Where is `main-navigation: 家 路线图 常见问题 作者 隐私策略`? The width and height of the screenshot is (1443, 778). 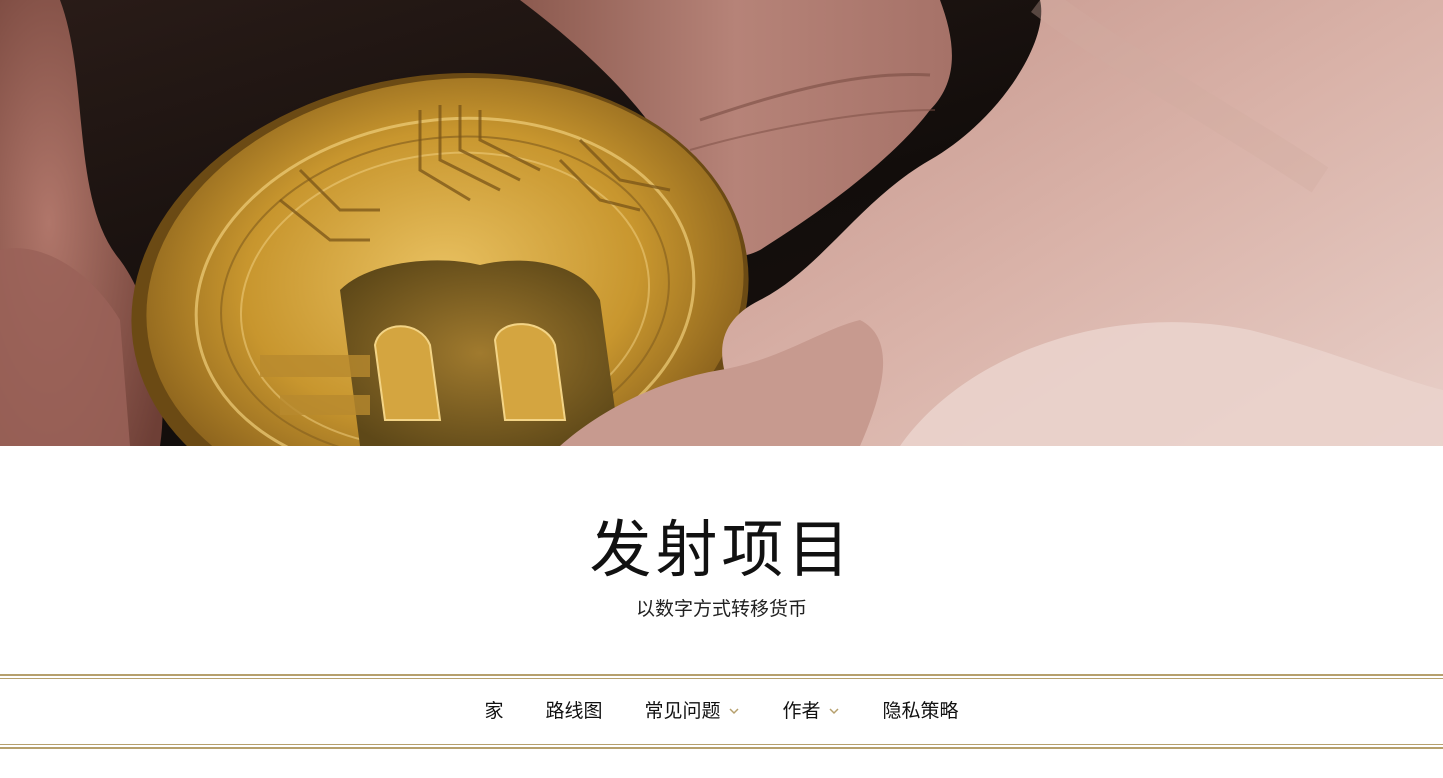
main-navigation: 家 路线图 常见问题 作者 隐私策略 is located at coordinates (721, 712).